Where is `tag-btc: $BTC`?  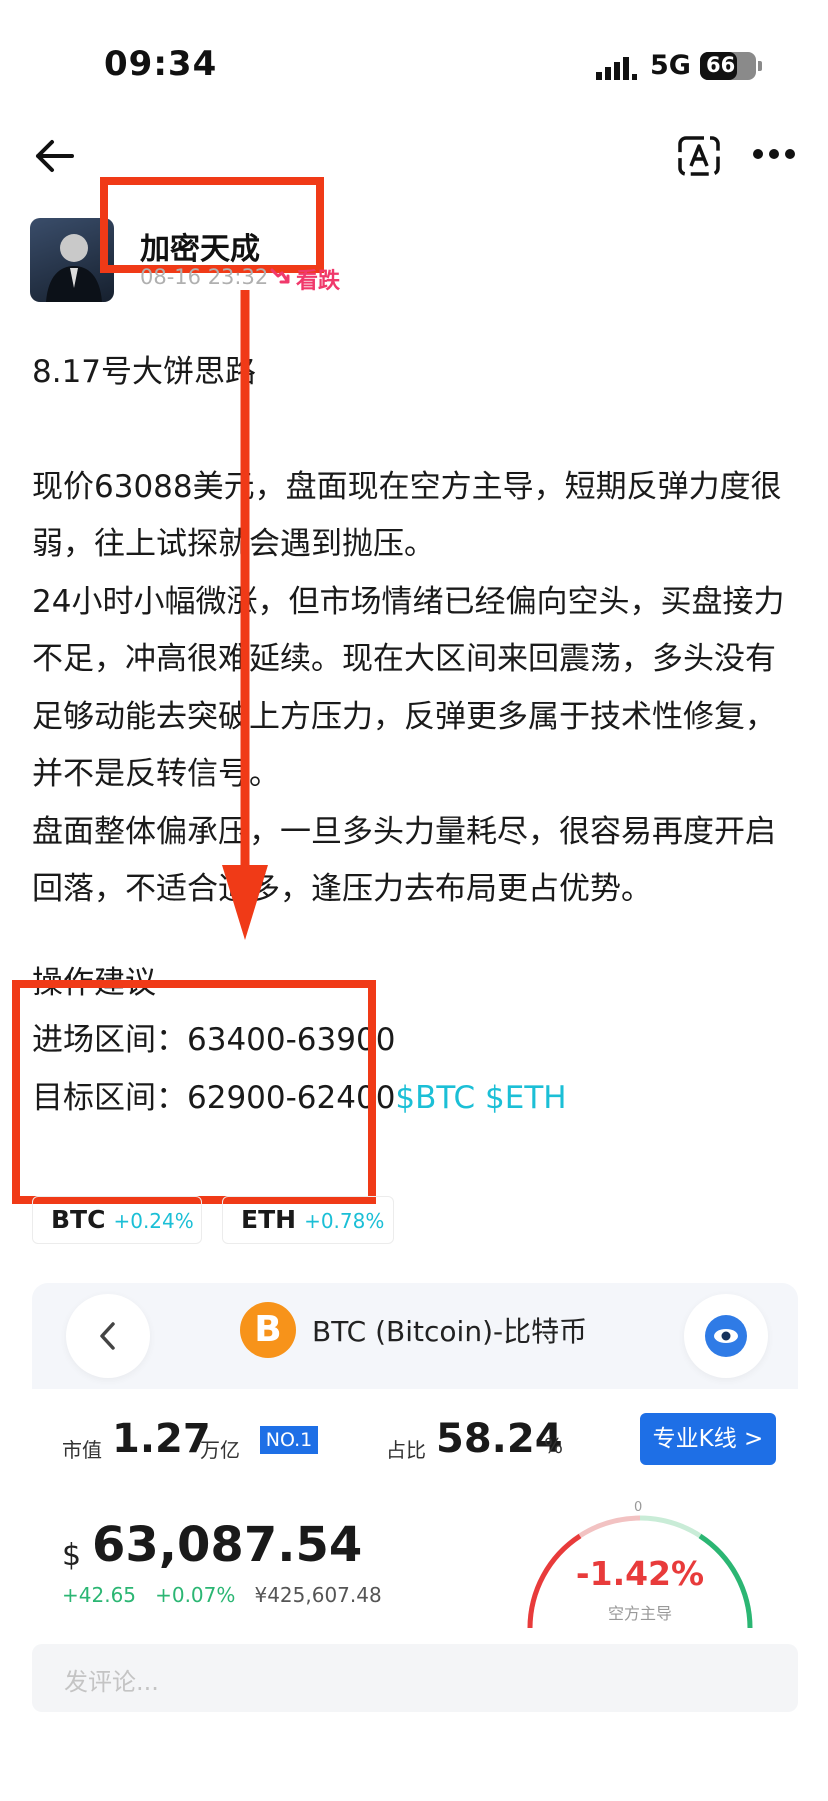 tag-btc: $BTC is located at coordinates (435, 1098).